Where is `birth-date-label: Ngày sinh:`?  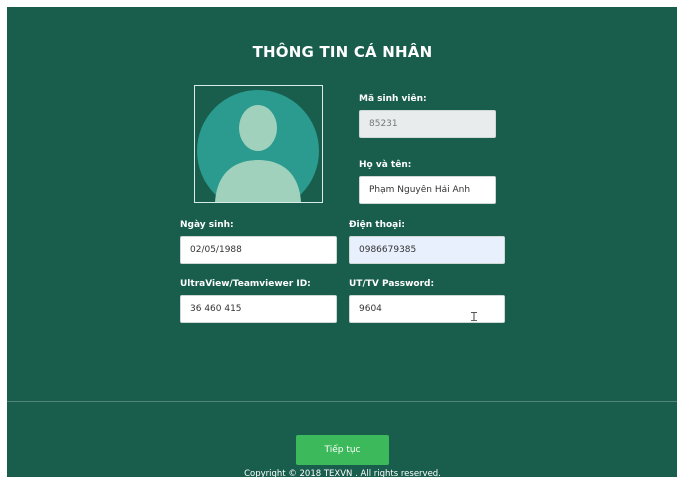 birth-date-label: Ngày sinh: is located at coordinates (207, 225).